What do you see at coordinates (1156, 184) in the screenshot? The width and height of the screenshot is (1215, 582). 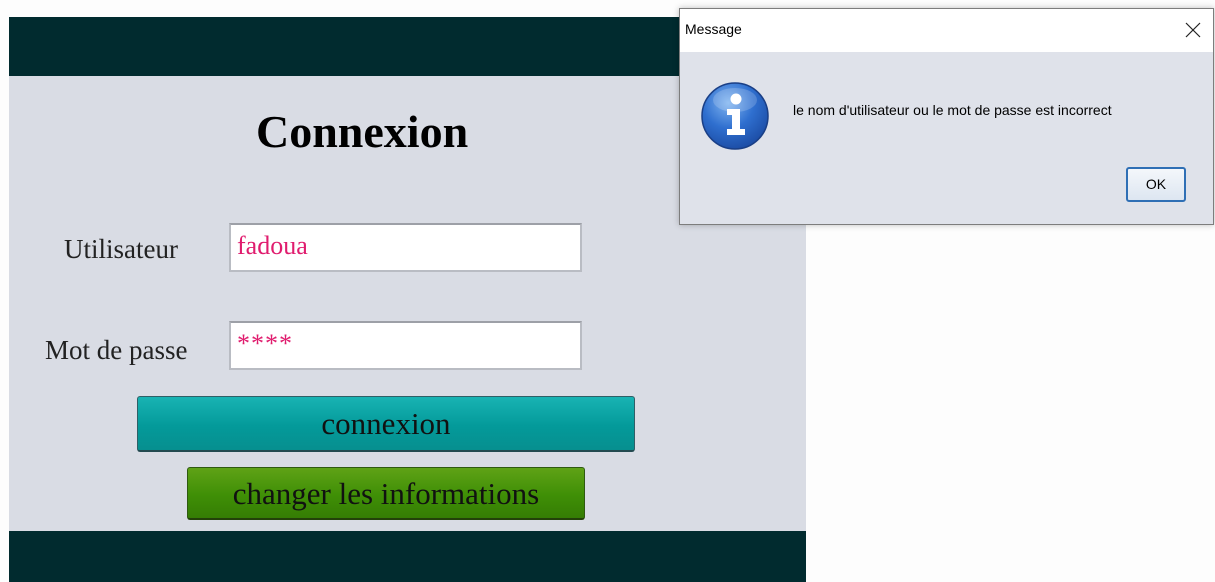 I see `ok-button: OK` at bounding box center [1156, 184].